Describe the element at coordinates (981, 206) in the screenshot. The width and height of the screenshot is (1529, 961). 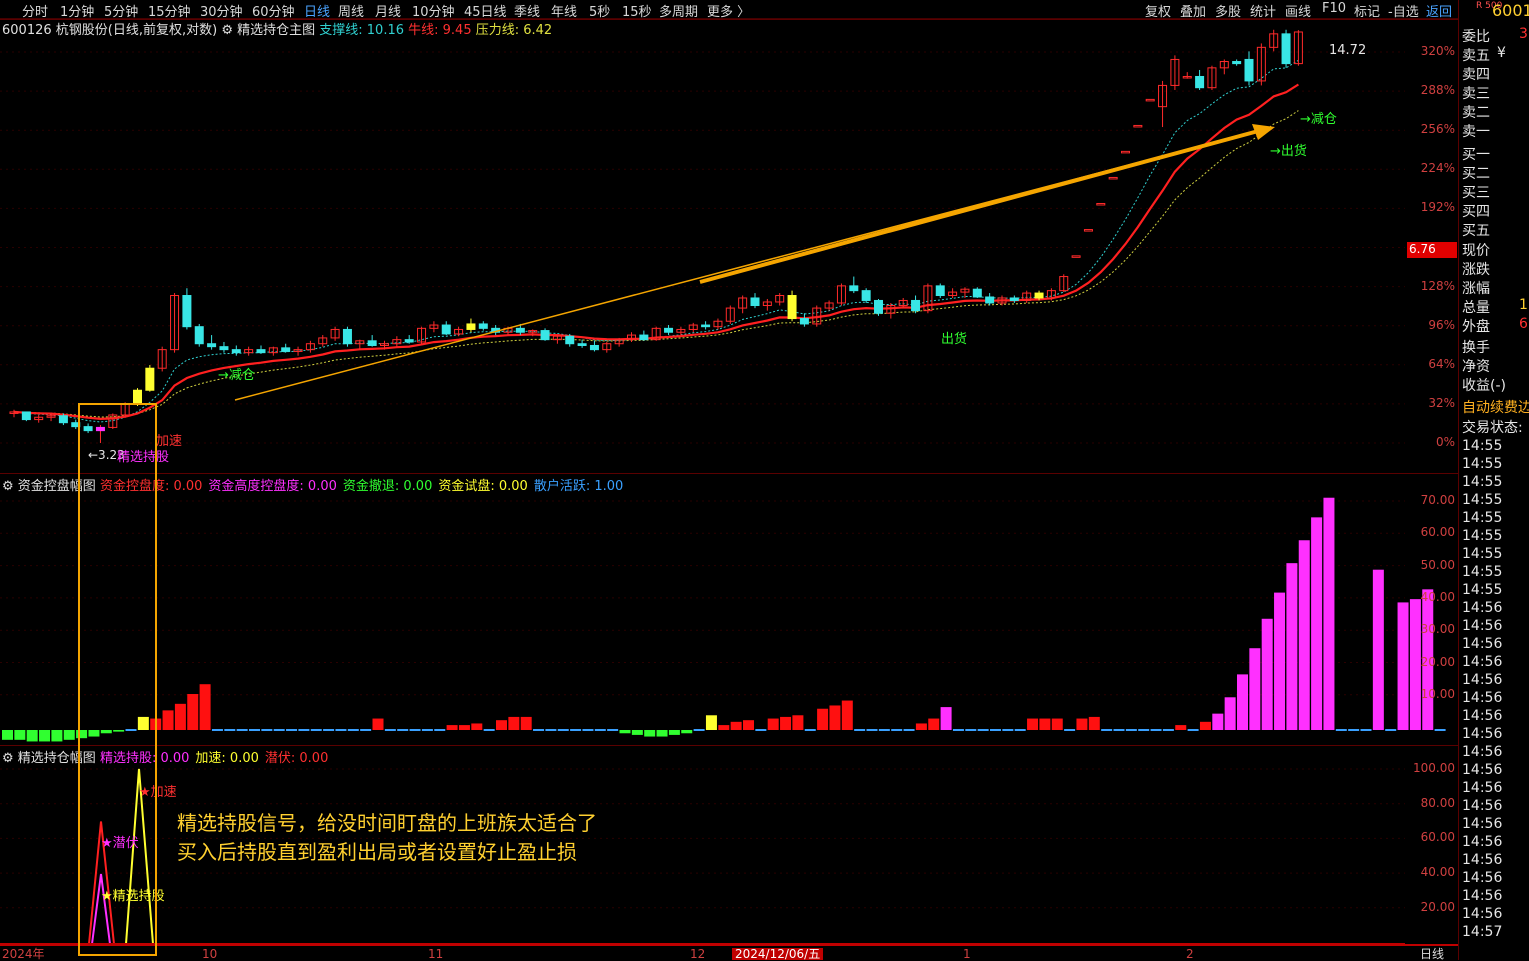
I see `trend-arrow-thick` at that location.